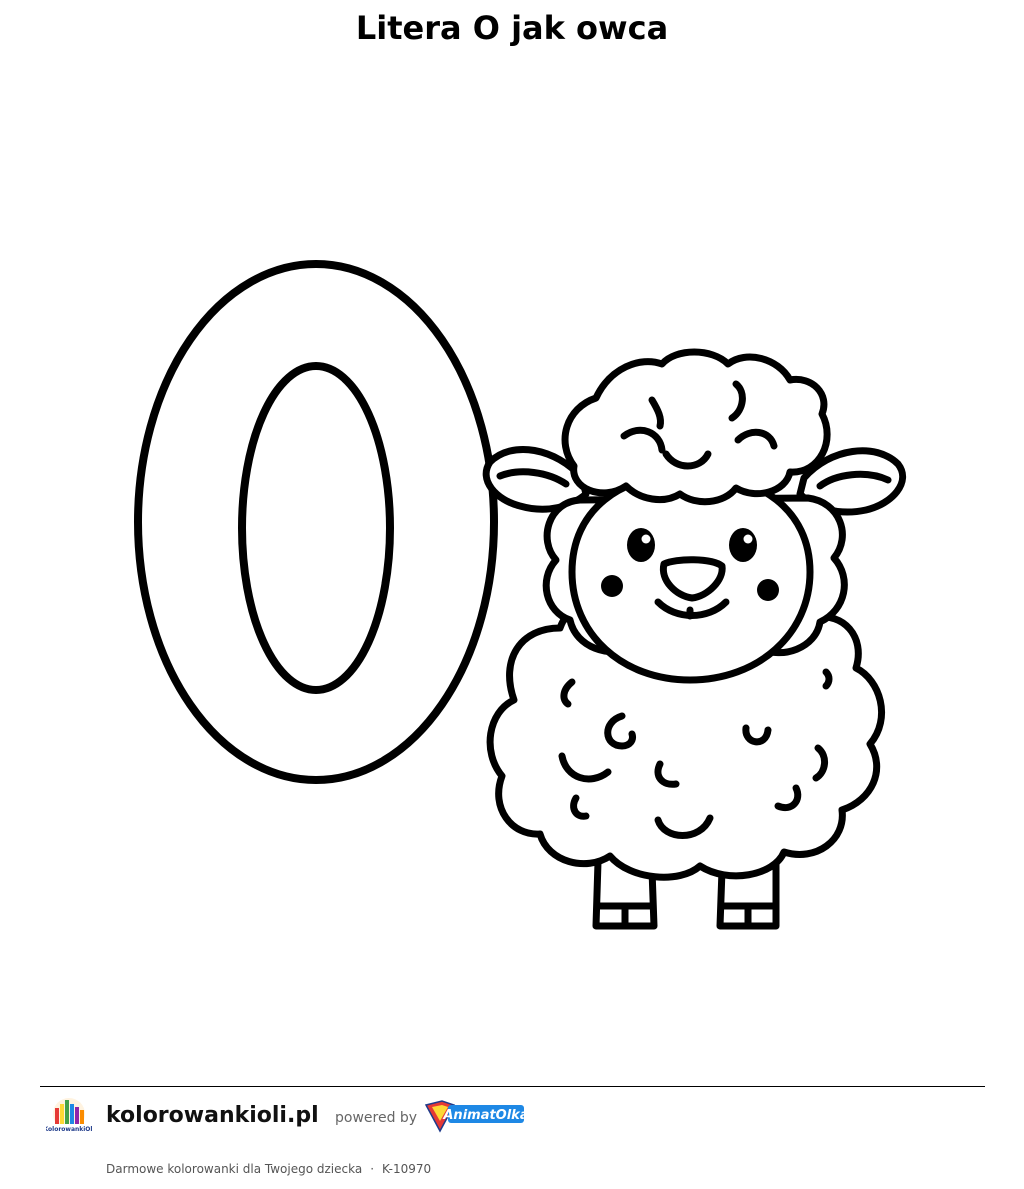 The width and height of the screenshot is (1024, 1189). I want to click on site-name: kolorowankioli.pl, so click(212, 1116).